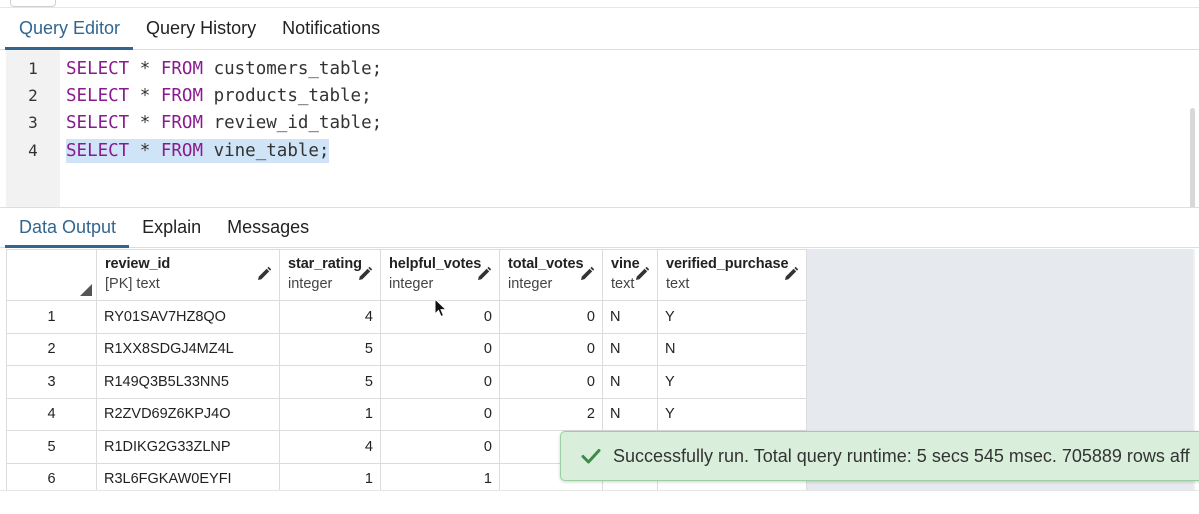 This screenshot has width=1199, height=514. I want to click on column-header-verified-purchase: verified_purchasetext, so click(732, 275).